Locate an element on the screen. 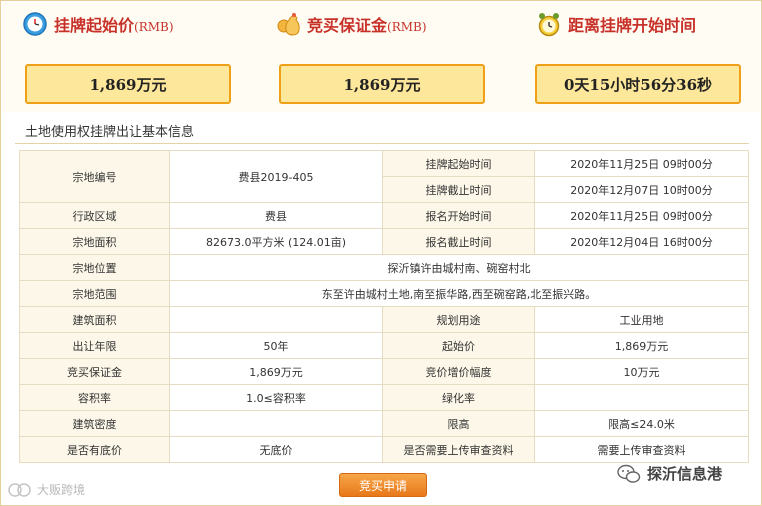  divider is located at coordinates (382, 143).